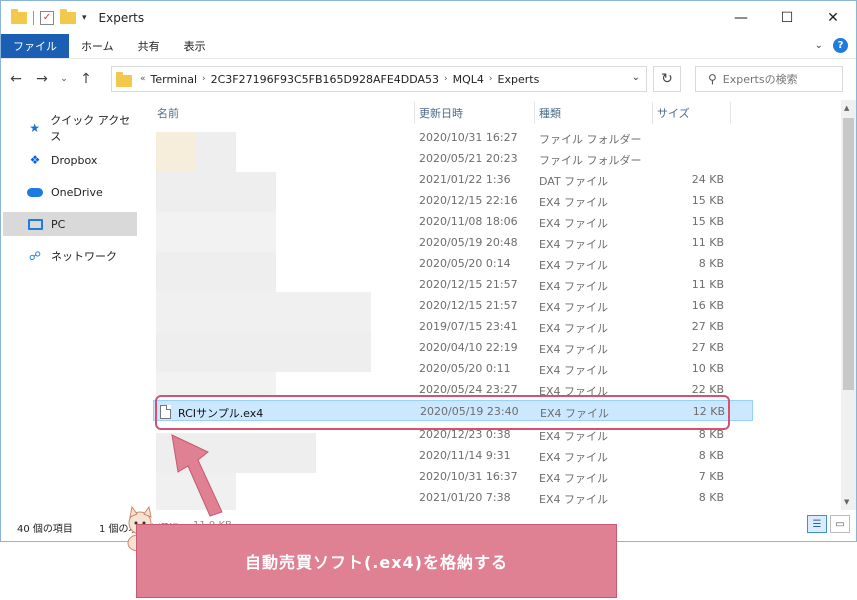  Describe the element at coordinates (819, 45) in the screenshot. I see `expand-ribbon-icon: ⌄` at that location.